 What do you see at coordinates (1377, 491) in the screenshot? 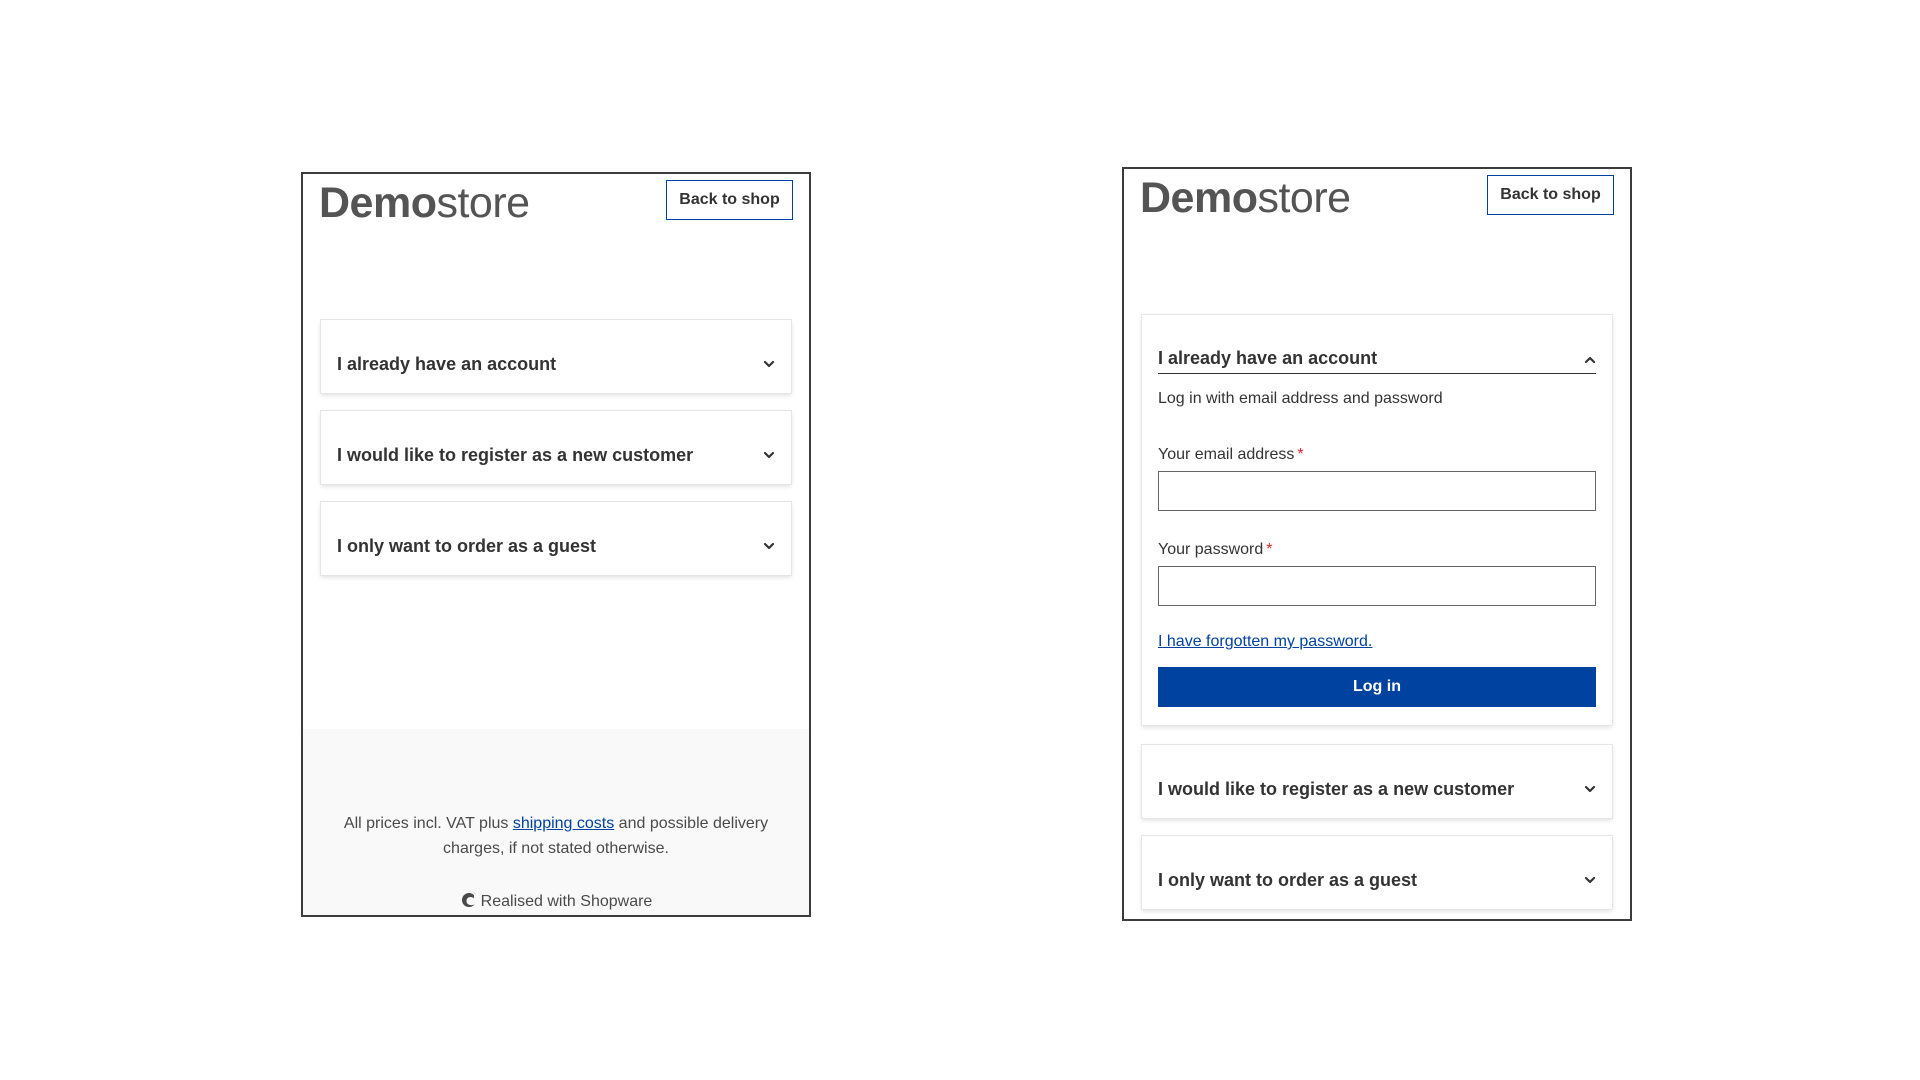
I see `email-field` at bounding box center [1377, 491].